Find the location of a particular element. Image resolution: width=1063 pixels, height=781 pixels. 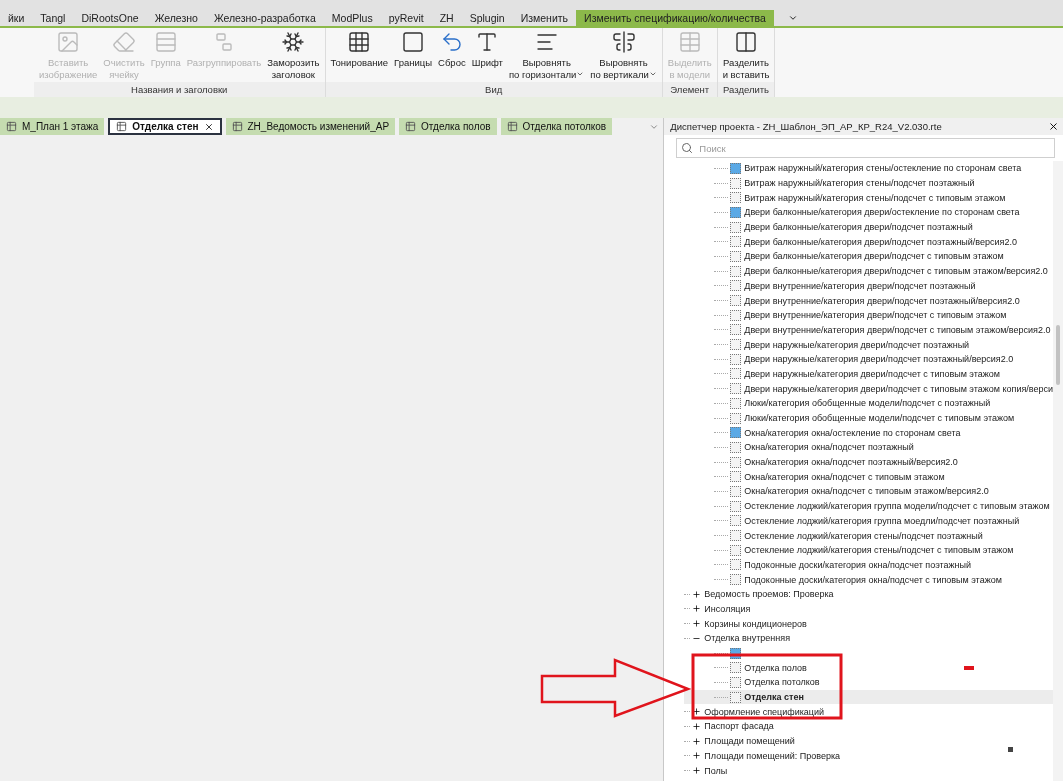

panel-title: Разделить is located at coordinates (746, 89).